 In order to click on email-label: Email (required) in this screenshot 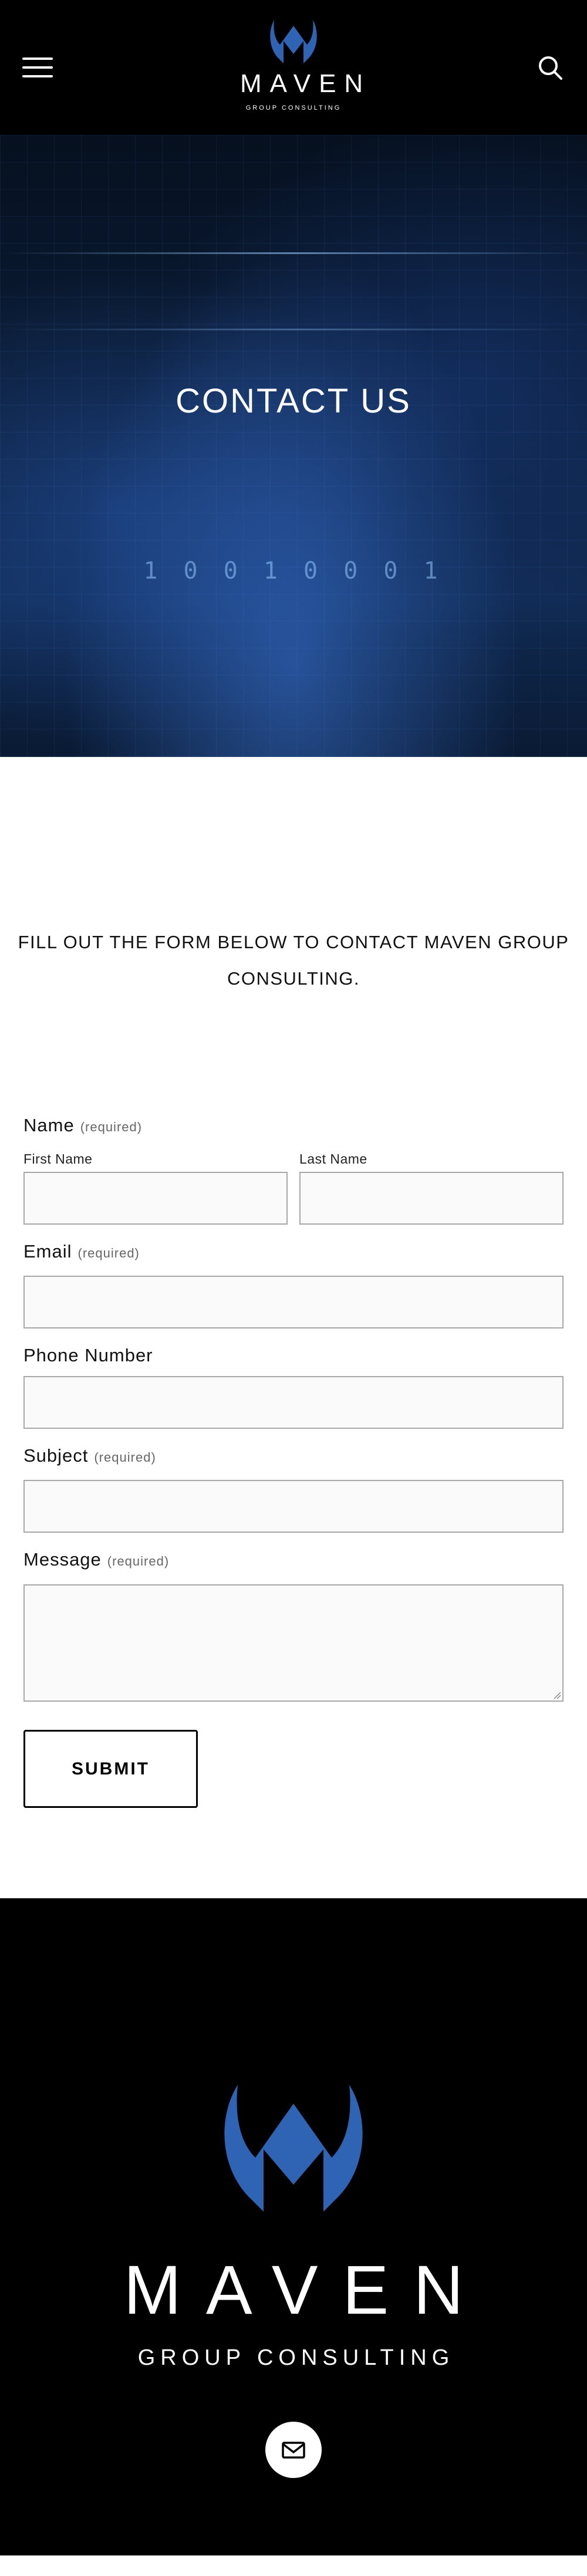, I will do `click(81, 1251)`.